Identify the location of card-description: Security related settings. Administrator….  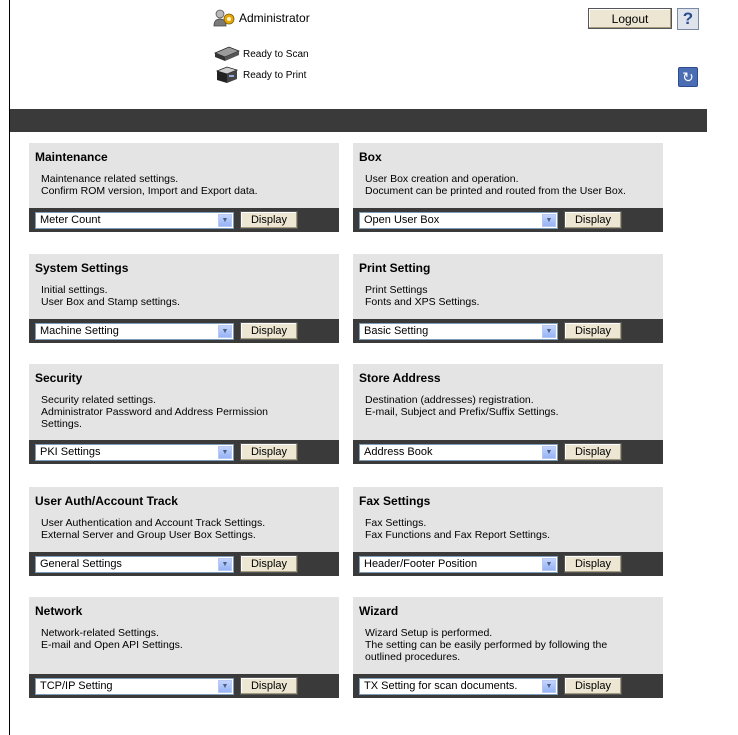
(155, 412).